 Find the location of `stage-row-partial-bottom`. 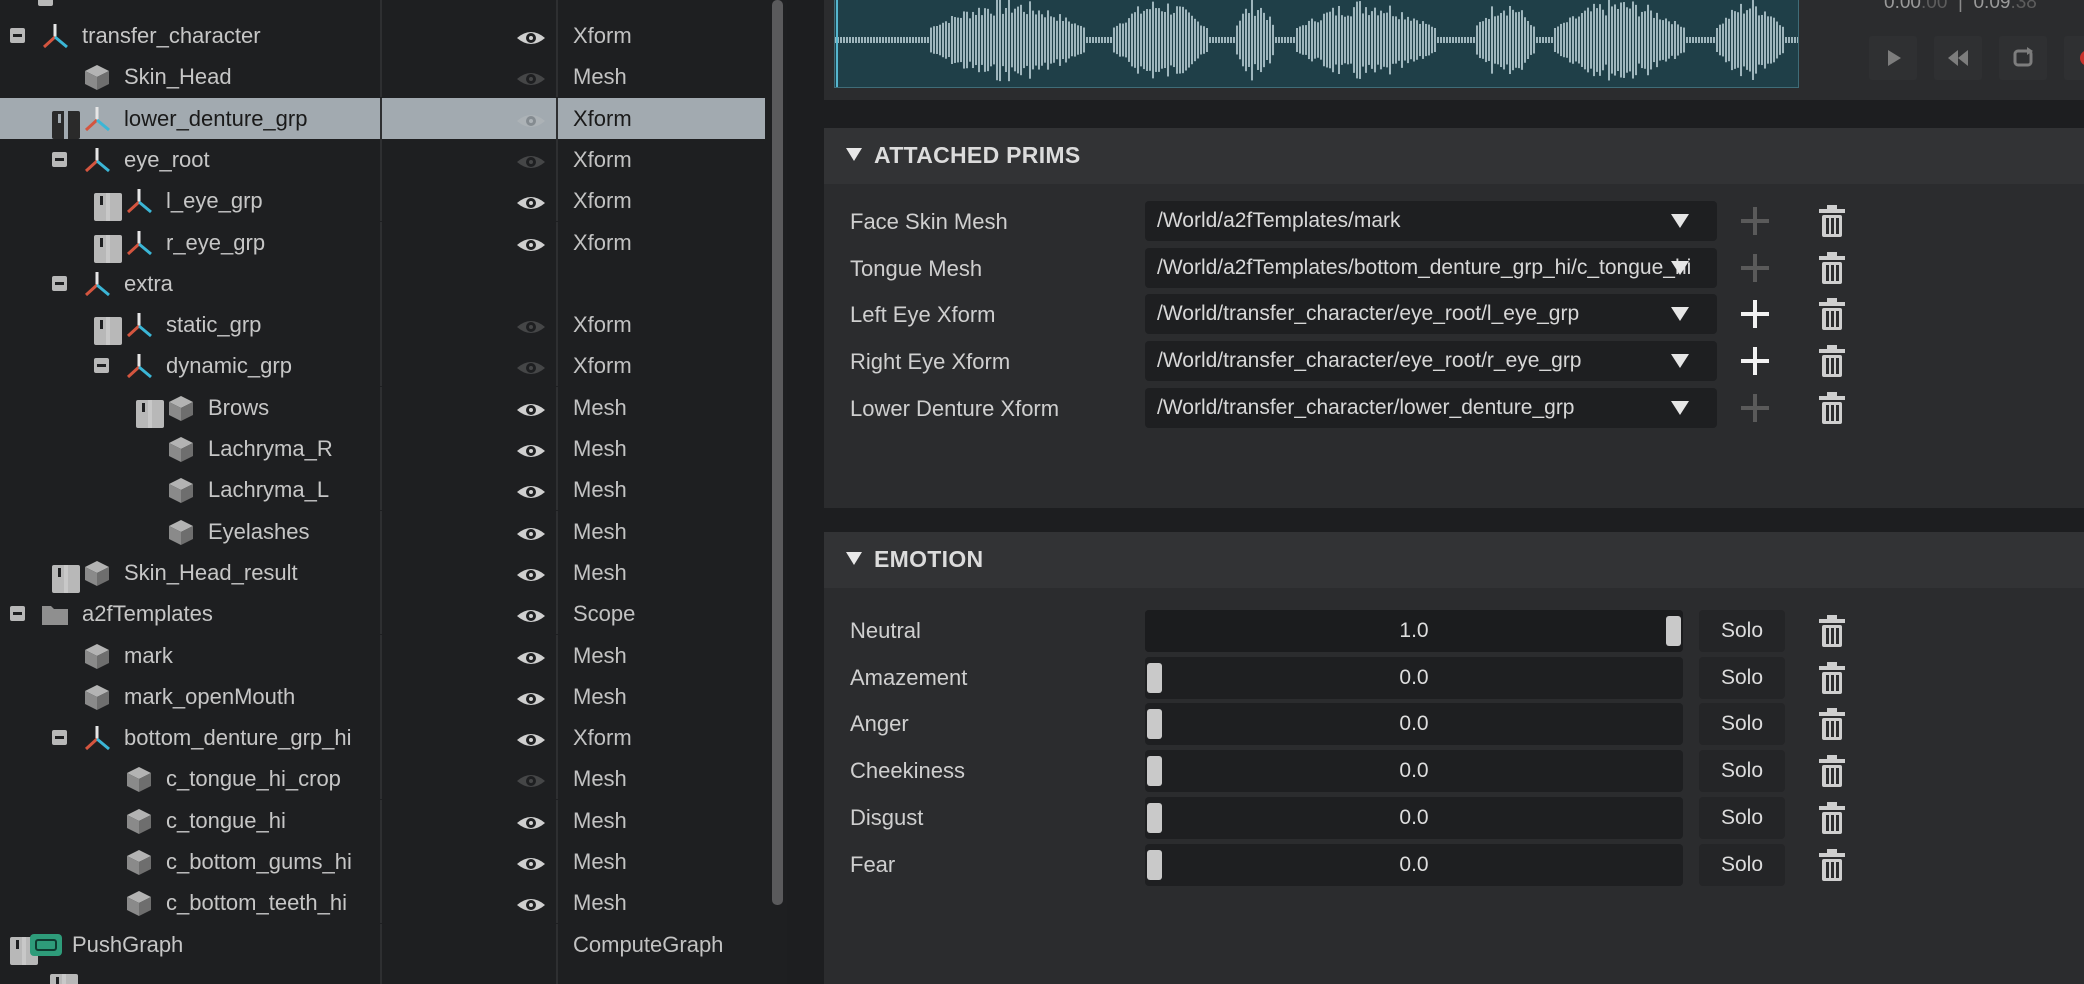

stage-row-partial-bottom is located at coordinates (382, 972).